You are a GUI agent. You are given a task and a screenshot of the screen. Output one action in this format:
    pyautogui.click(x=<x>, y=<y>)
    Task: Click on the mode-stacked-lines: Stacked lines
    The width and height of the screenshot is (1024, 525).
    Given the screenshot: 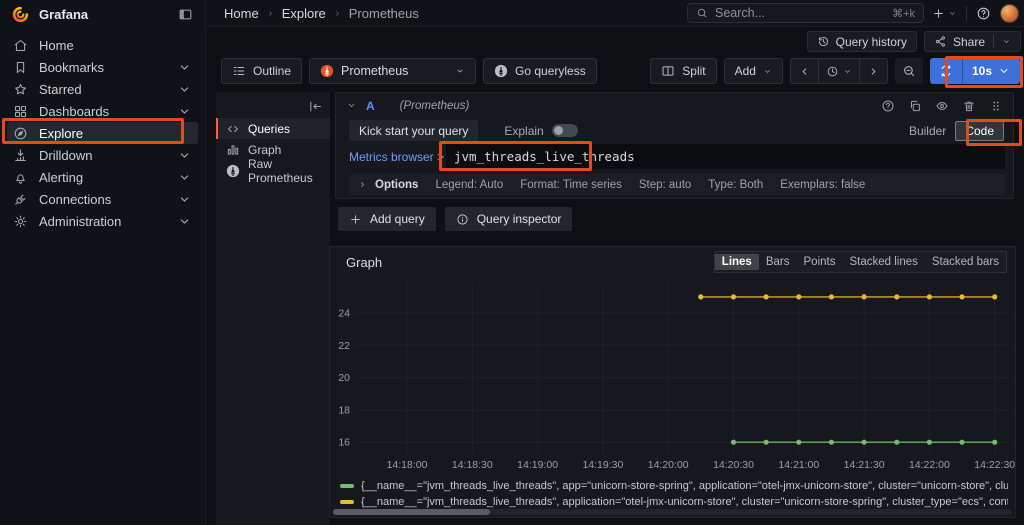 What is the action you would take?
    pyautogui.click(x=883, y=262)
    